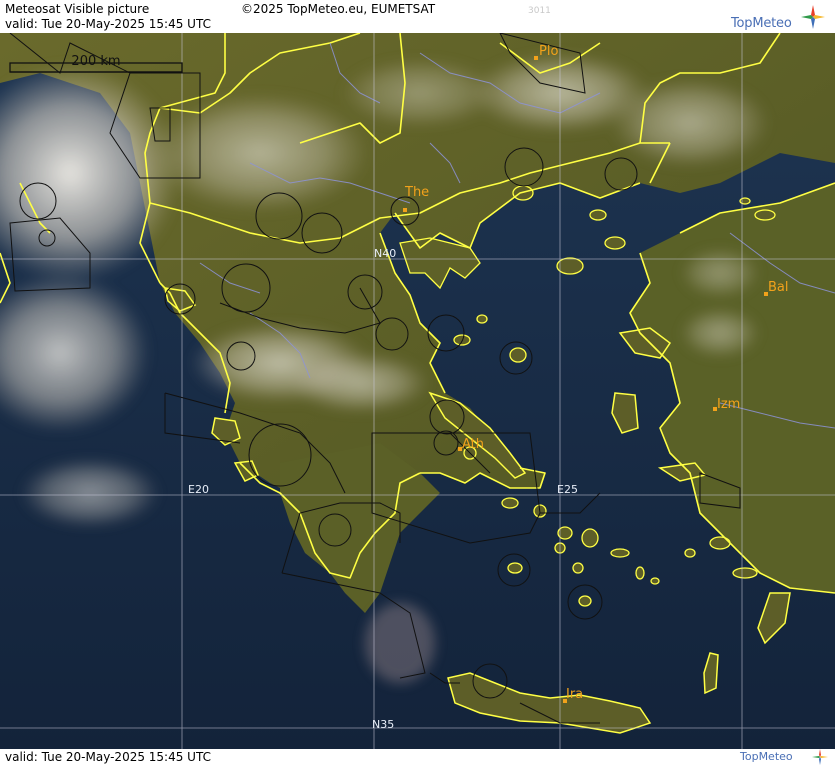 The height and width of the screenshot is (765, 835). Describe the element at coordinates (574, 694) in the screenshot. I see `city-label-ira: Ira` at that location.